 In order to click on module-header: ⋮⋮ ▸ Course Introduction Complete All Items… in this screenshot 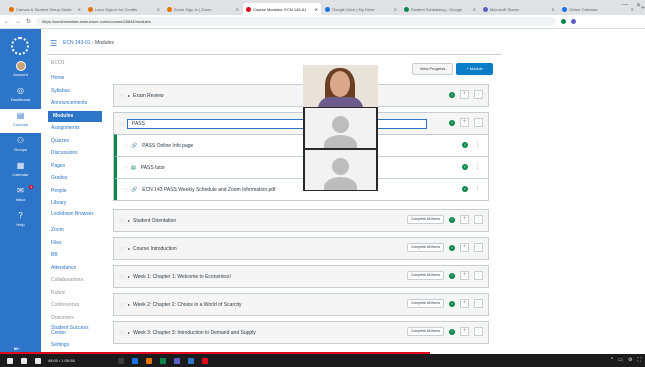, I will do `click(301, 248)`.